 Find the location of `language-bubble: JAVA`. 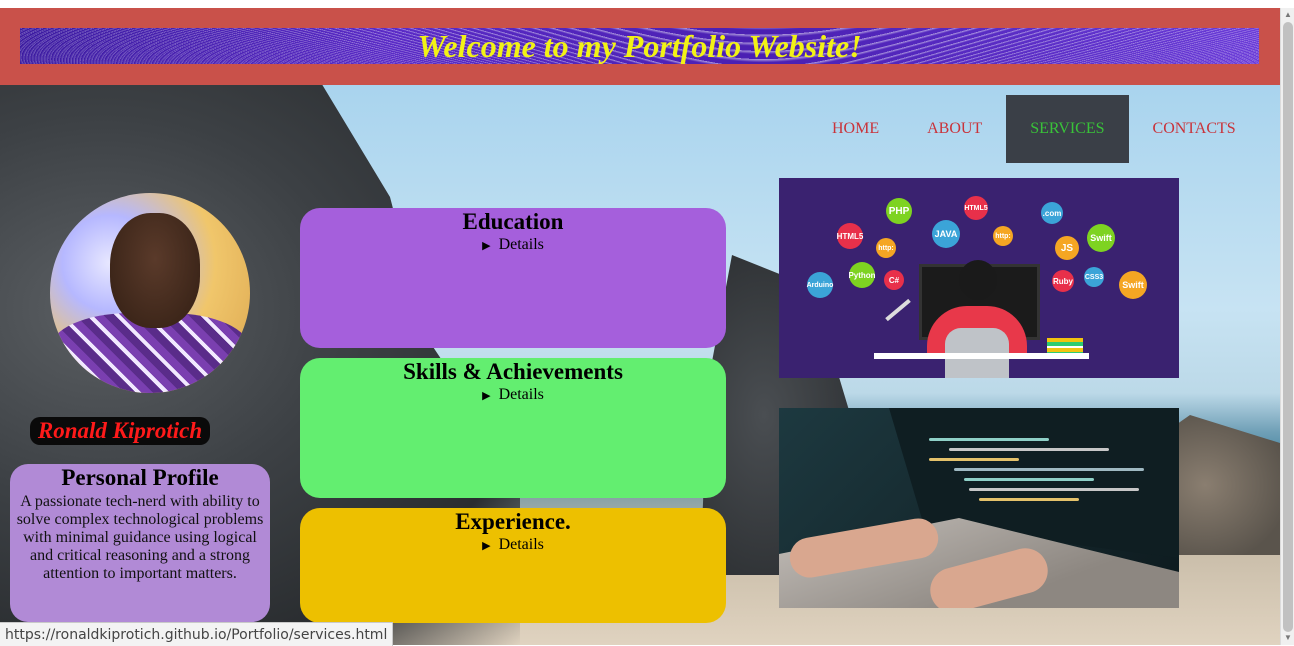

language-bubble: JAVA is located at coordinates (946, 234).